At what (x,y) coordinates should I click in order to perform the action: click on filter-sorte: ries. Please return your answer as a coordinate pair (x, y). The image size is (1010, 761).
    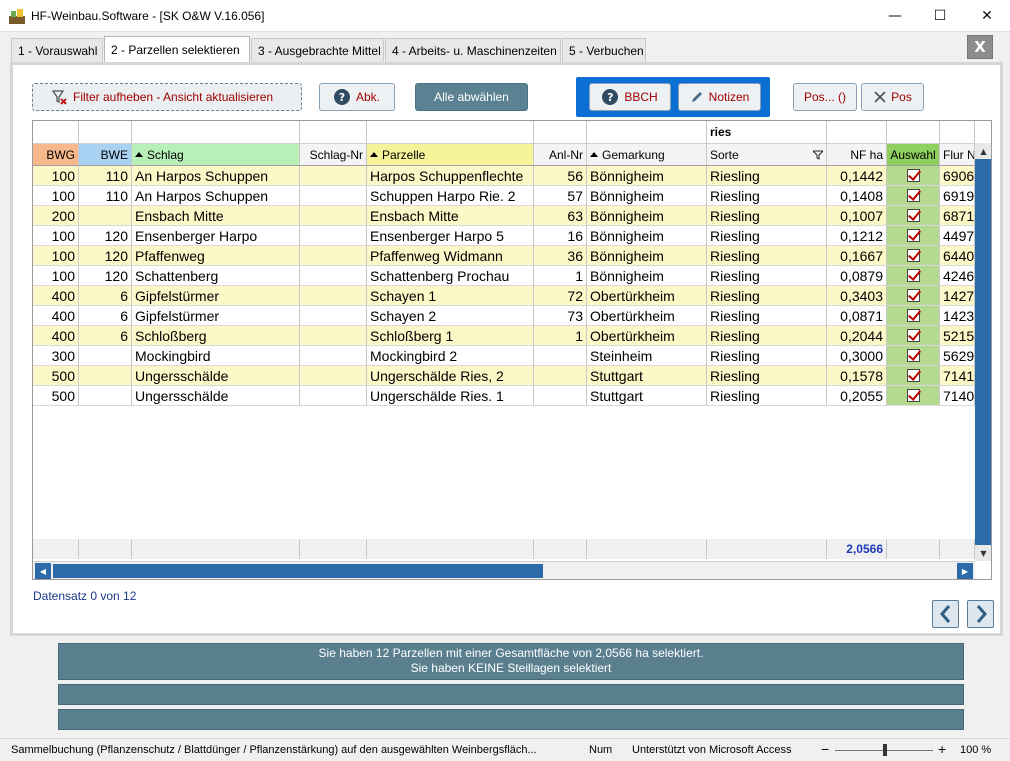
    Looking at the image, I should click on (767, 132).